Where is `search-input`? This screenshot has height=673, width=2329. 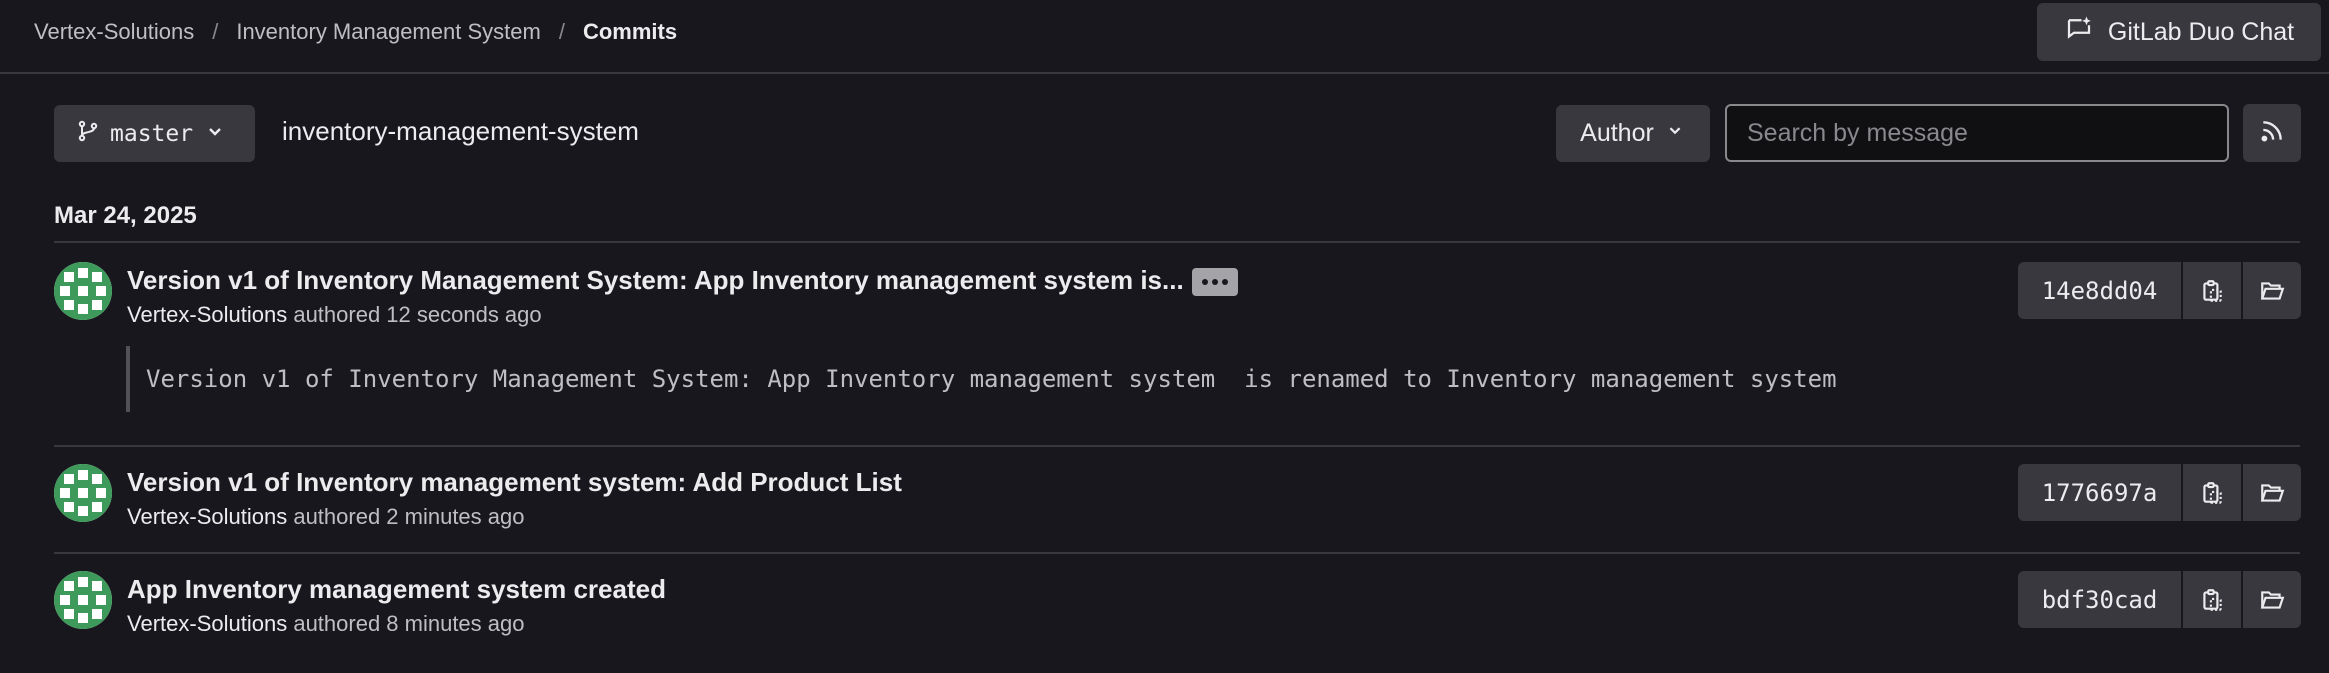
search-input is located at coordinates (1977, 133).